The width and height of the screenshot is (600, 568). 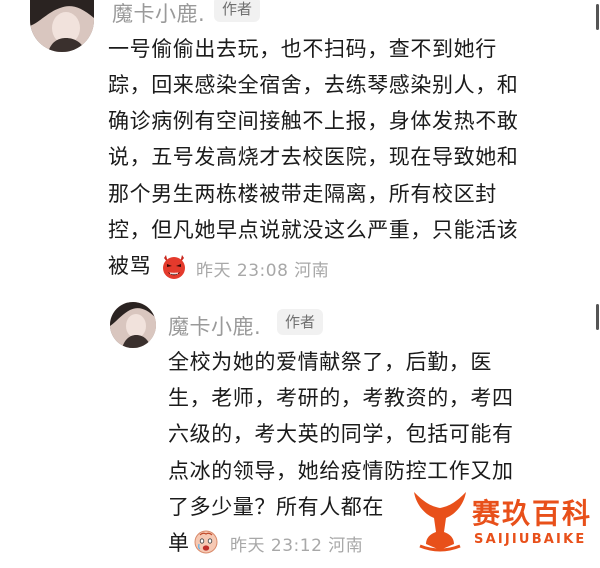 I want to click on reply-author-badge: 作者, so click(x=300, y=322).